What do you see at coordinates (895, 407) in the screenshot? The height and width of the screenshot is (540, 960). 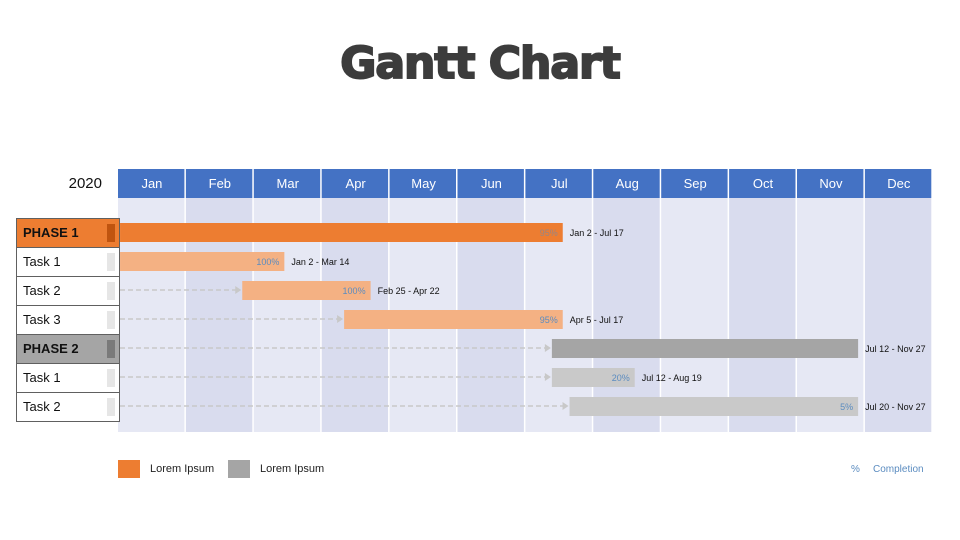 I see `bar-date-label: Jul 20 - Nov 27` at bounding box center [895, 407].